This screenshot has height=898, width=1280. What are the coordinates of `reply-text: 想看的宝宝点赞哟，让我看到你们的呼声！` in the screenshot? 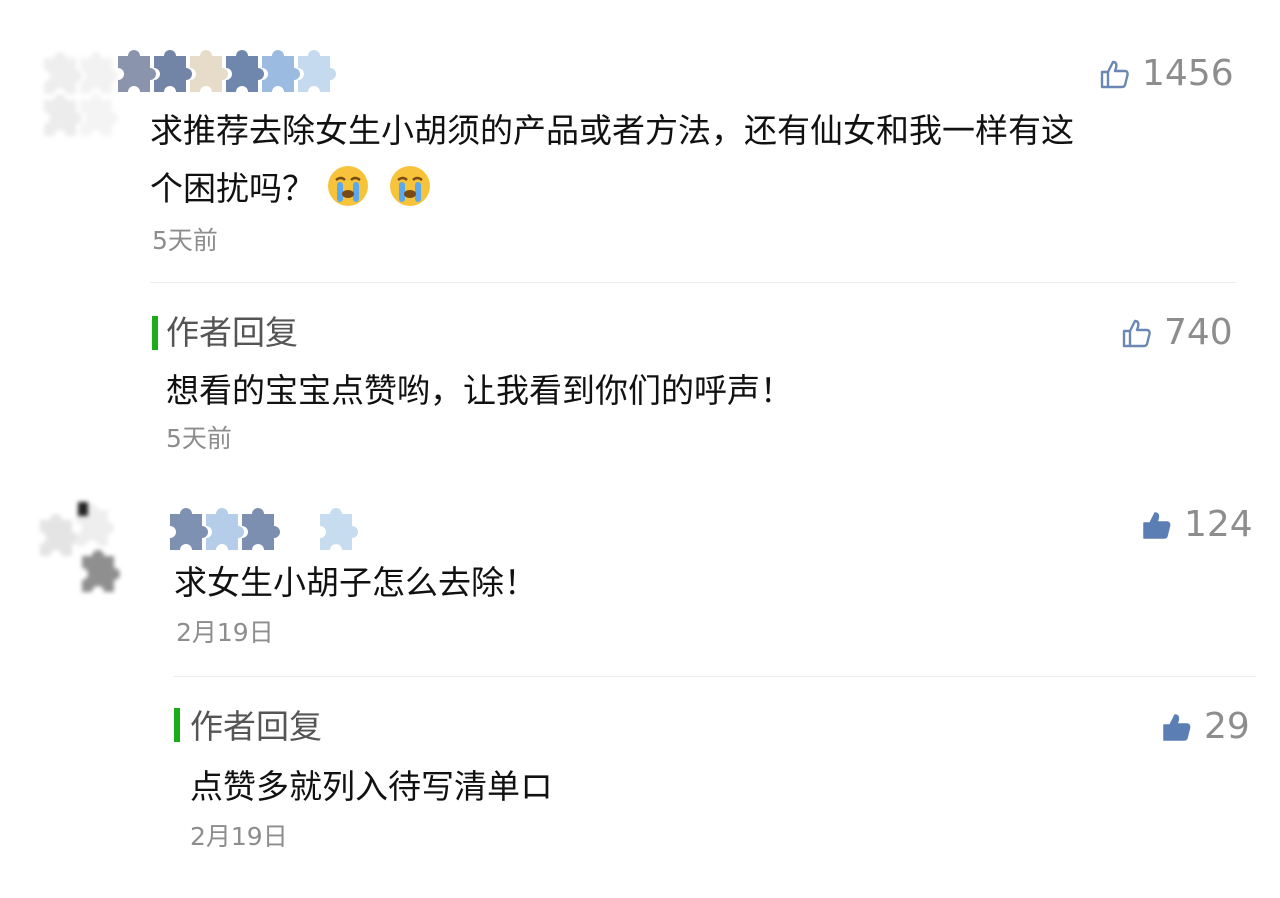 It's located at (479, 390).